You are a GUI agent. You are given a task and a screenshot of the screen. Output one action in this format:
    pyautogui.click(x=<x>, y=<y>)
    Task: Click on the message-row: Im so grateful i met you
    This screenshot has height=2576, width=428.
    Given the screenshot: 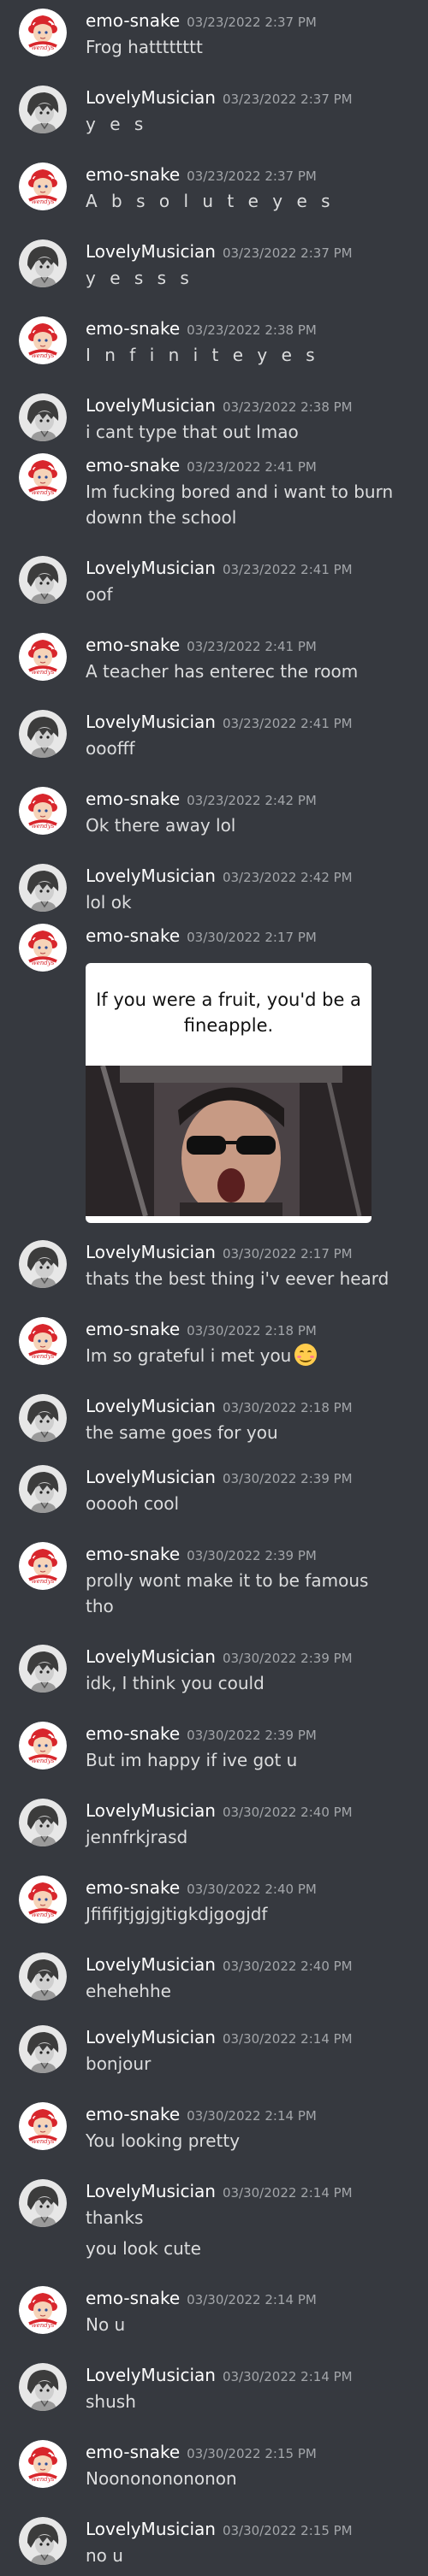 What is the action you would take?
    pyautogui.click(x=240, y=1355)
    